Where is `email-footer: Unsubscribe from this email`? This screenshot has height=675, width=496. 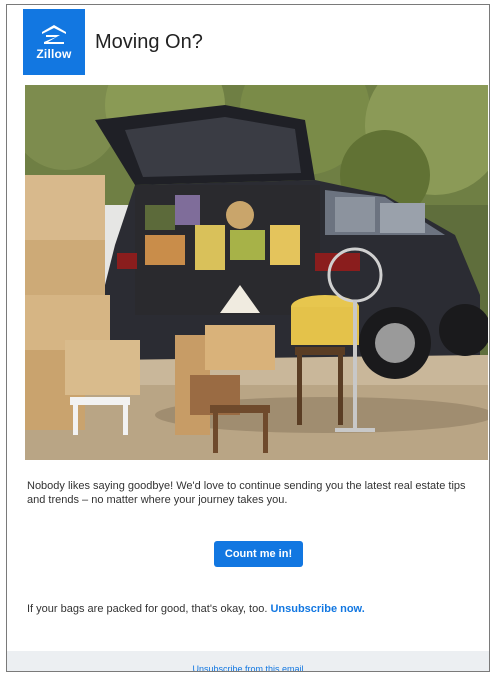
email-footer: Unsubscribe from this email is located at coordinates (248, 661).